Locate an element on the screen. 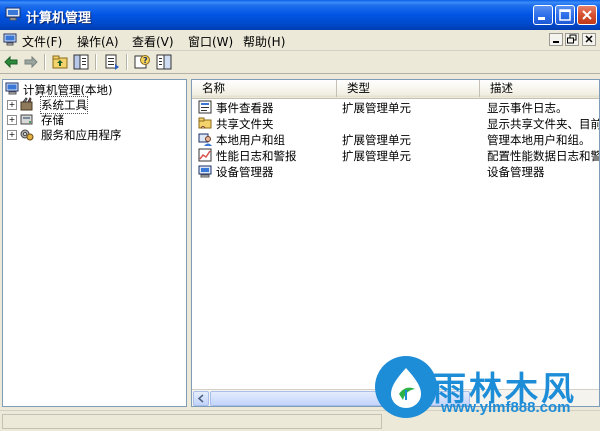 The image size is (600, 431). event-viewer-icon is located at coordinates (205, 107).